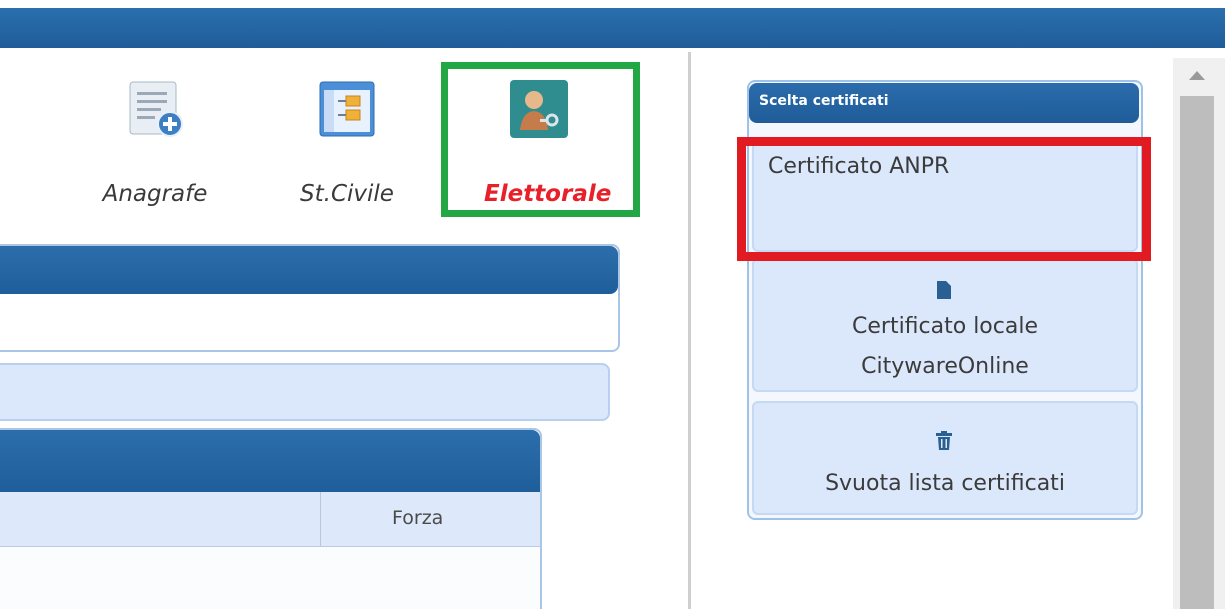  I want to click on module-stato-civile: St.Civile, so click(347, 148).